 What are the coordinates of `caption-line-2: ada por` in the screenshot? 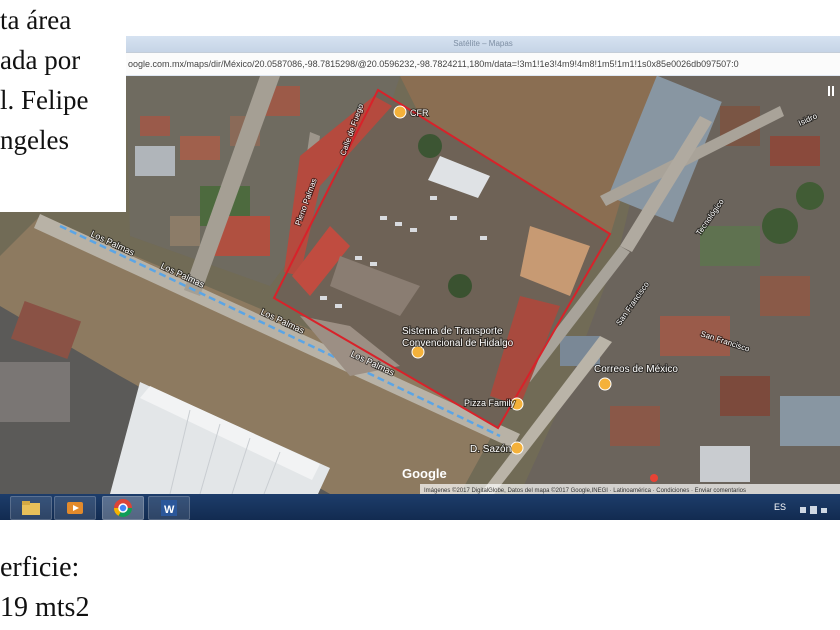 It's located at (40, 60).